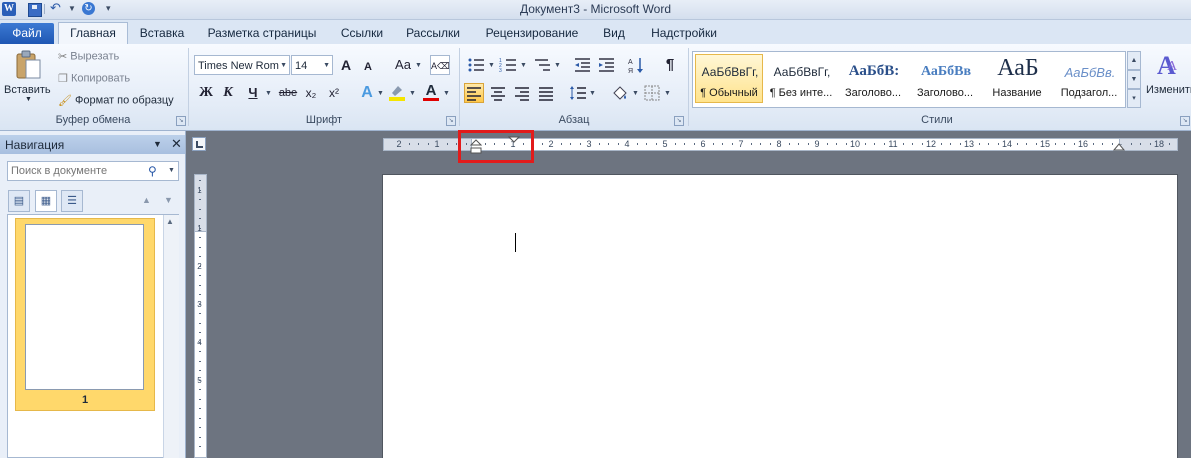  I want to click on search-icon: ⚲, so click(152, 171).